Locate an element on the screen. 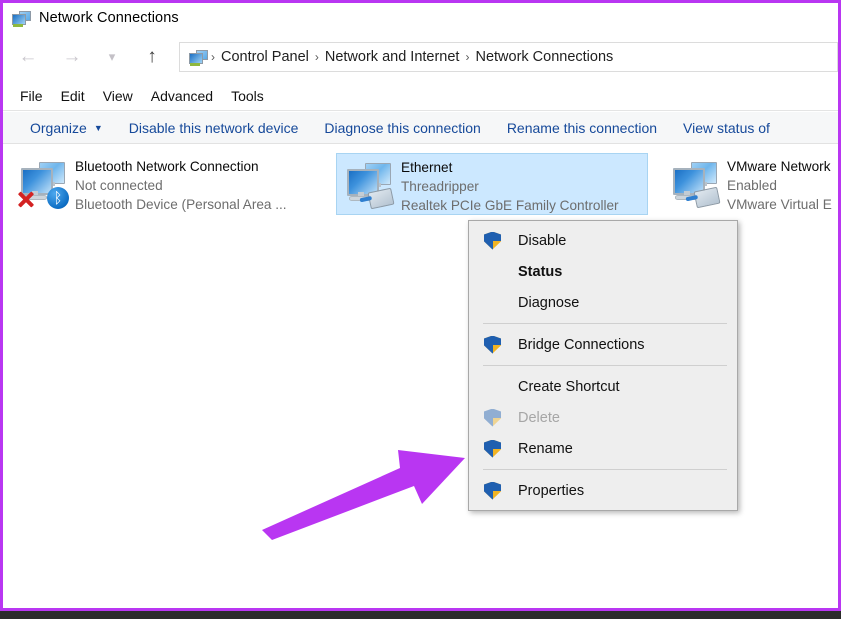  context-menu-item-status: Status is located at coordinates (603, 271).